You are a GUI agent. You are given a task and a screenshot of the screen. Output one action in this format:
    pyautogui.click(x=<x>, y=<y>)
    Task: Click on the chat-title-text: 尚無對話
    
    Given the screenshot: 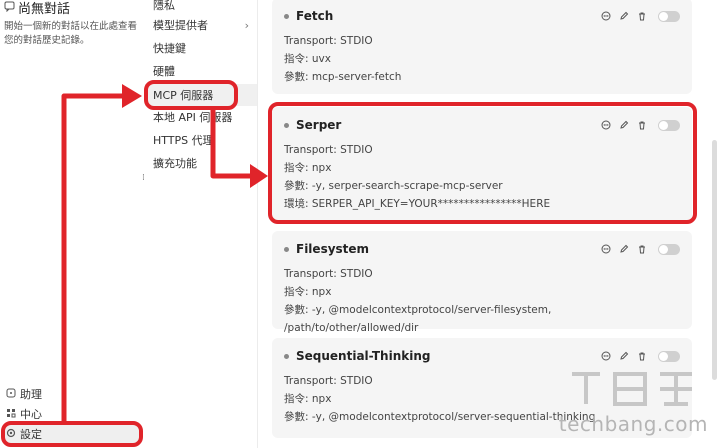 What is the action you would take?
    pyautogui.click(x=44, y=9)
    